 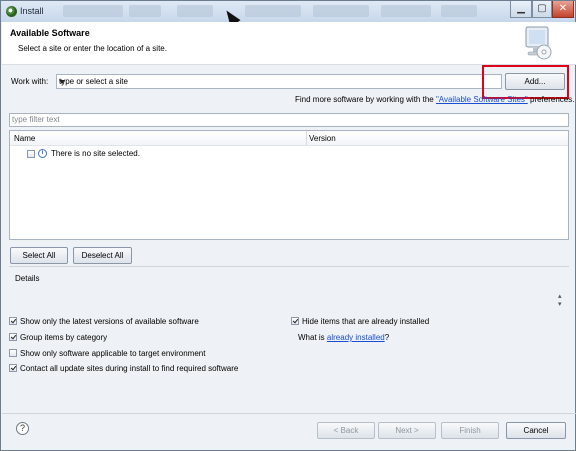 What do you see at coordinates (356, 337) in the screenshot?
I see `already-installed-link: already installed` at bounding box center [356, 337].